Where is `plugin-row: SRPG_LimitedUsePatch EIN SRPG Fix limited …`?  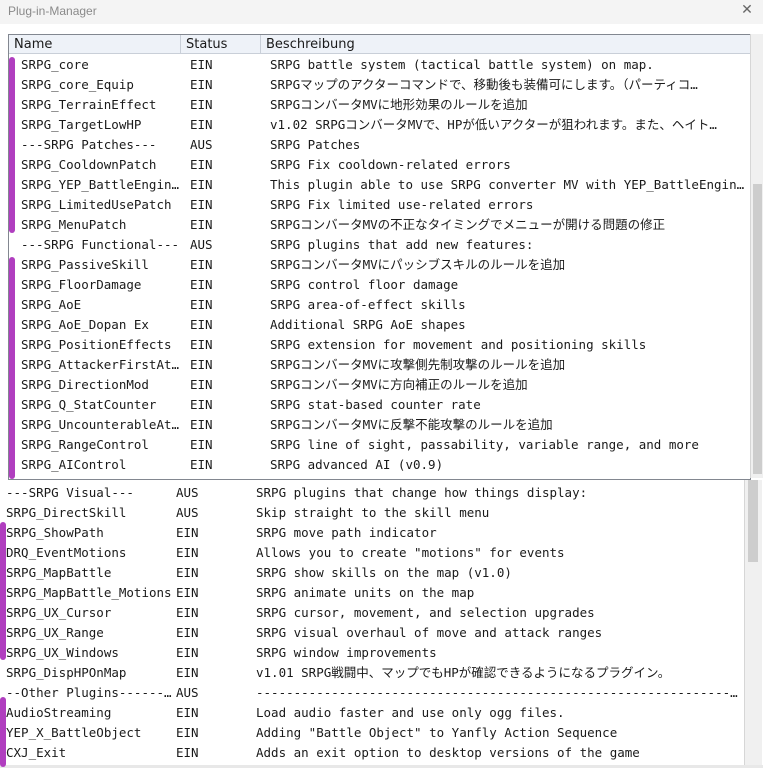
plugin-row: SRPG_LimitedUsePatch EIN SRPG Fix limited … is located at coordinates (379, 204).